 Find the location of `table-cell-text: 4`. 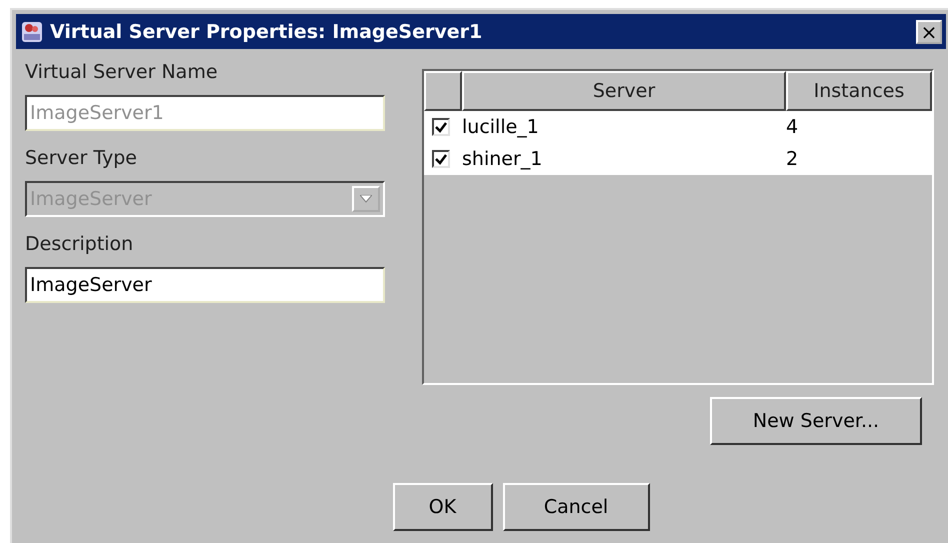

table-cell-text: 4 is located at coordinates (793, 127).